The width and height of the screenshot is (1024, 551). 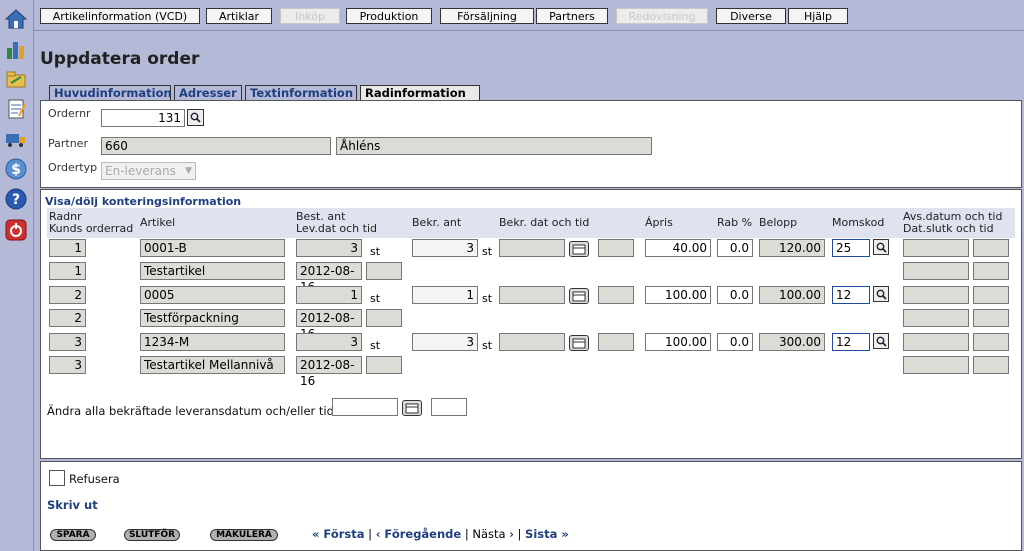 I want to click on menu-produktion: Produktion, so click(x=389, y=16).